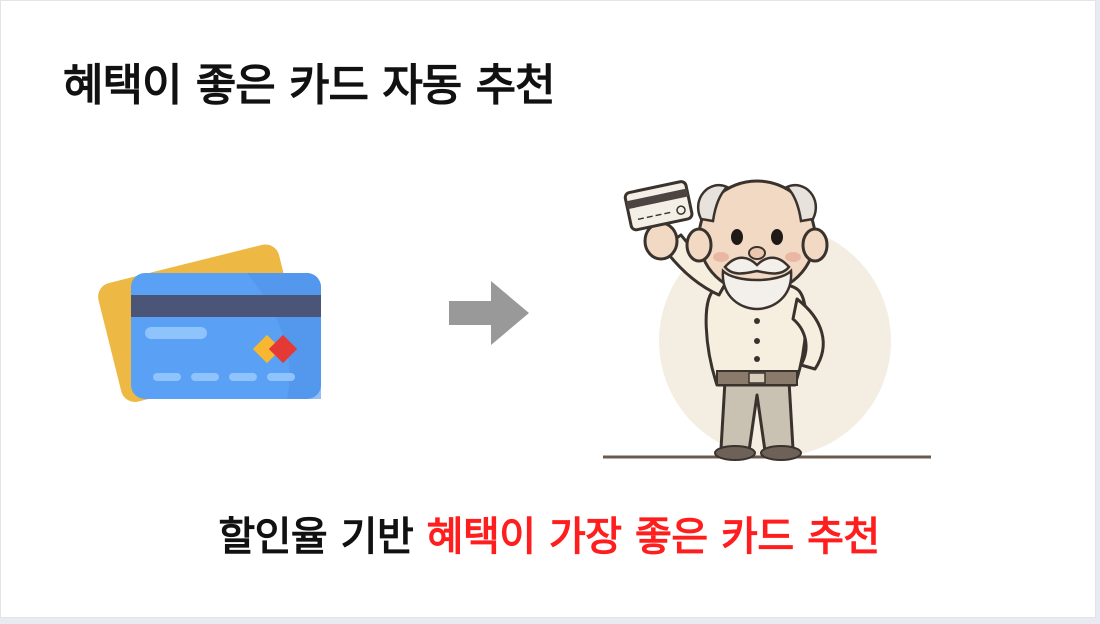 The image size is (1100, 624). I want to click on credit-cards-icon, so click(209, 323).